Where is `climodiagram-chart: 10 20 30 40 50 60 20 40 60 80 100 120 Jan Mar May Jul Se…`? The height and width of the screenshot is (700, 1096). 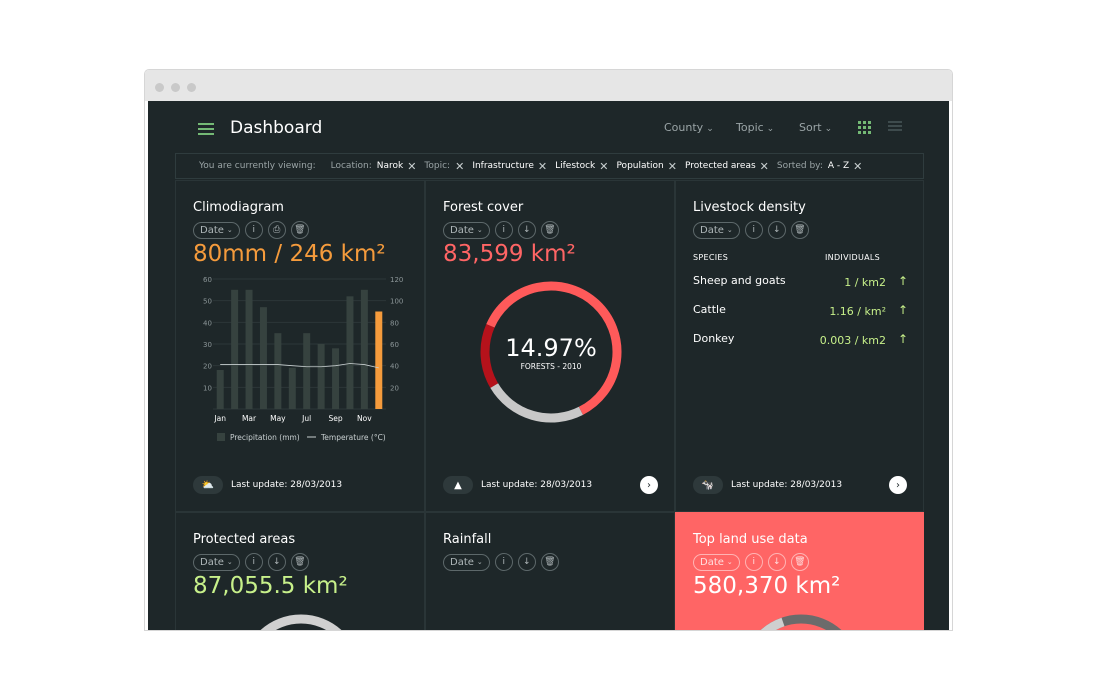 climodiagram-chart: 10 20 30 40 50 60 20 40 60 80 100 120 Jan Mar May Jul Se… is located at coordinates (303, 359).